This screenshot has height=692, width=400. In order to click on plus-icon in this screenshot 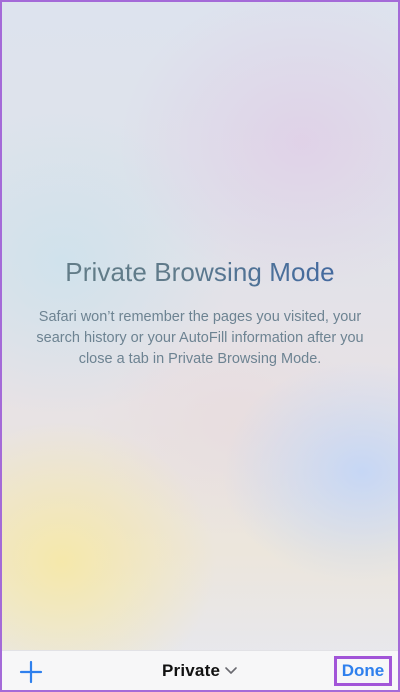, I will do `click(31, 672)`.